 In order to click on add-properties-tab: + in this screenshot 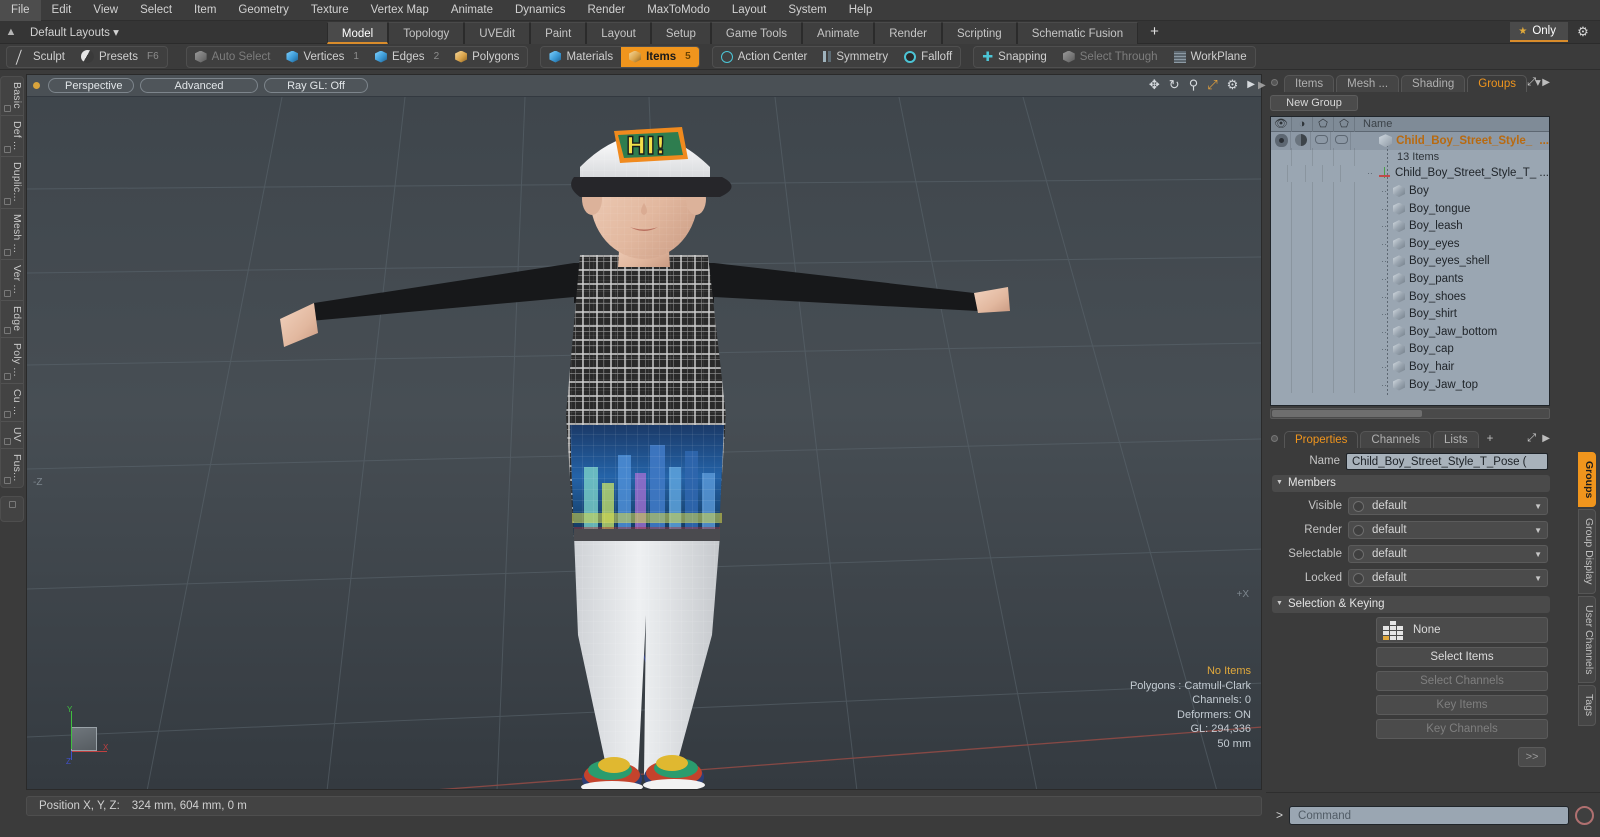, I will do `click(1490, 439)`.